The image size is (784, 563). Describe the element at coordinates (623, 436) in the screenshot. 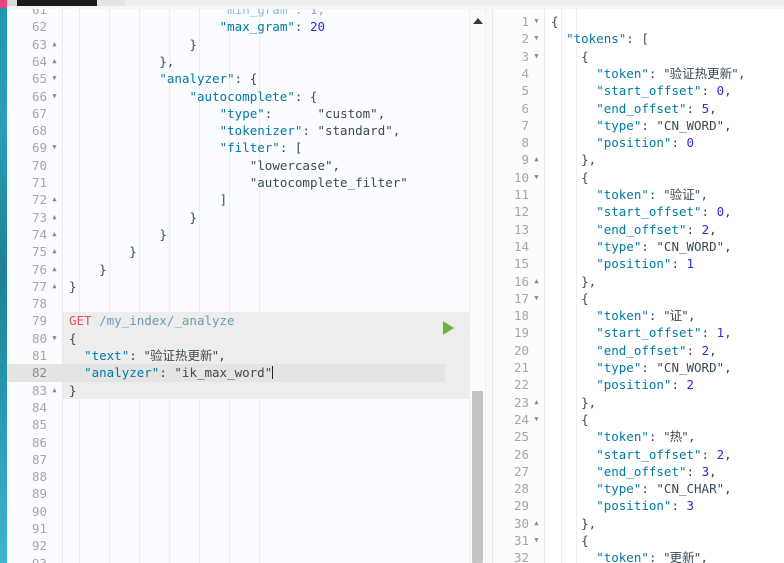

I see `code-line: "token": "热",` at that location.